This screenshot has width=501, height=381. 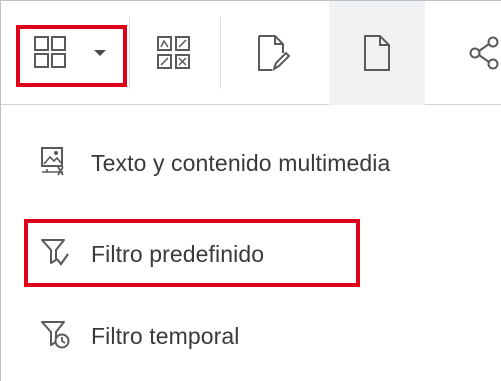 I want to click on menu-item-label: Texto y contenido multimedia, so click(x=241, y=163).